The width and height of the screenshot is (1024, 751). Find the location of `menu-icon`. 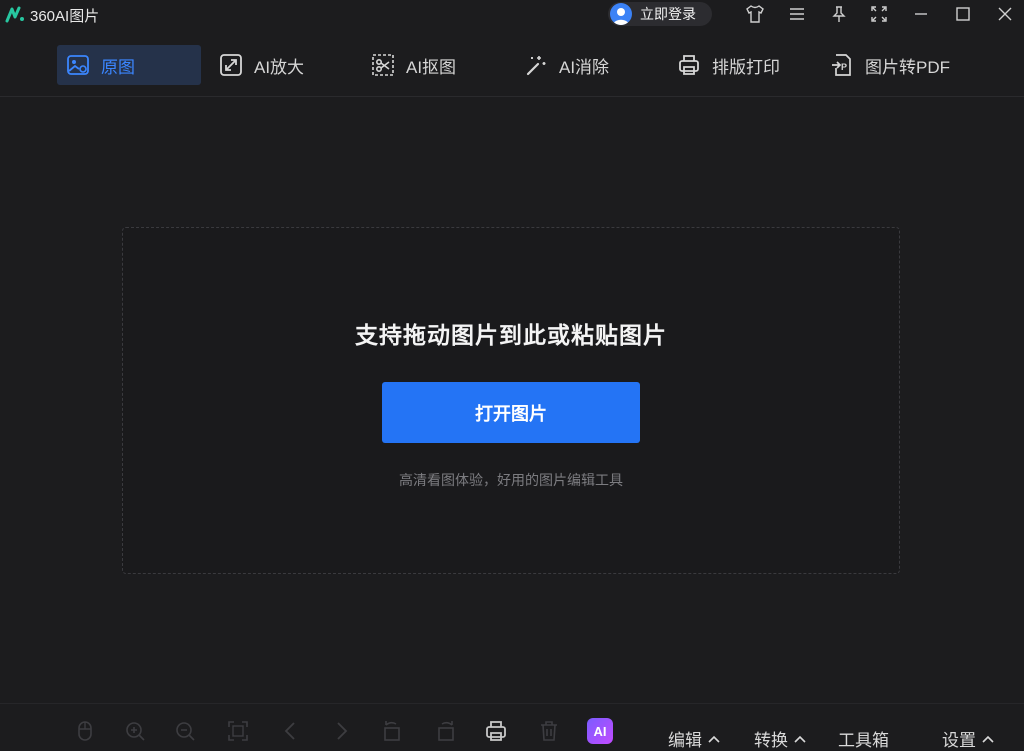

menu-icon is located at coordinates (797, 14).